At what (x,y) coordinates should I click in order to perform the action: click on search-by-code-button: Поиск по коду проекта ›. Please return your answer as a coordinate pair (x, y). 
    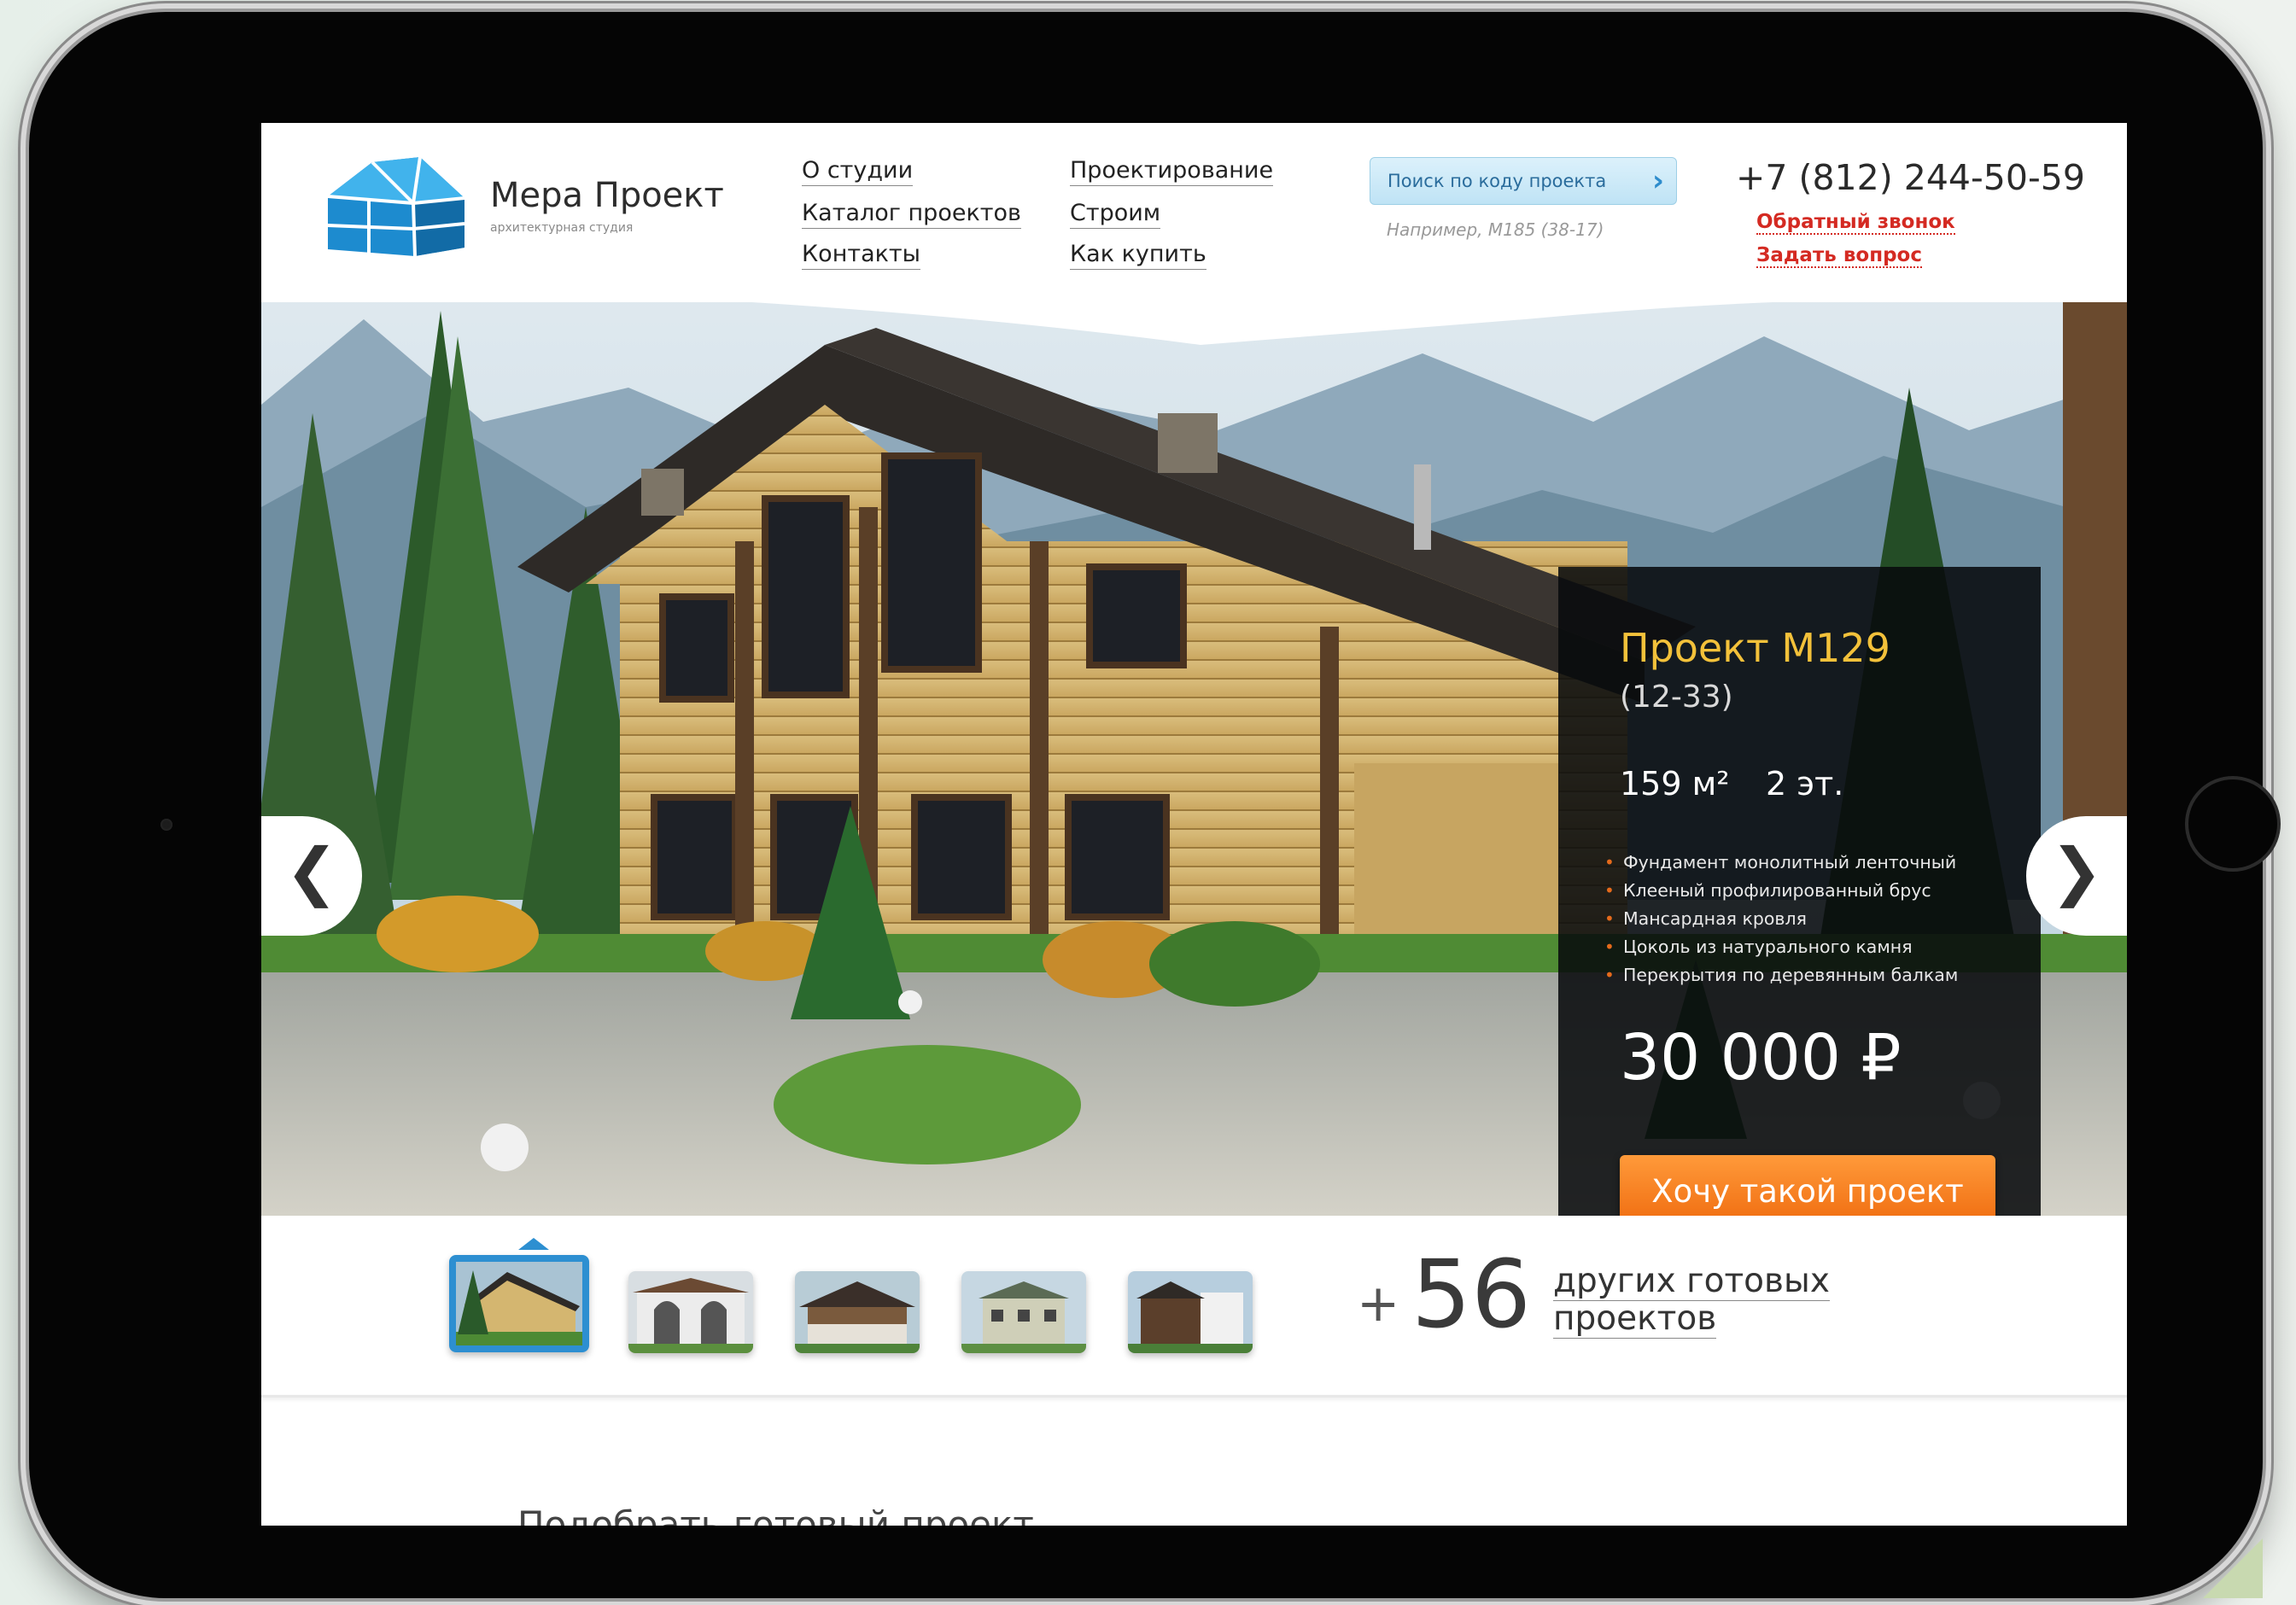
    Looking at the image, I should click on (1523, 181).